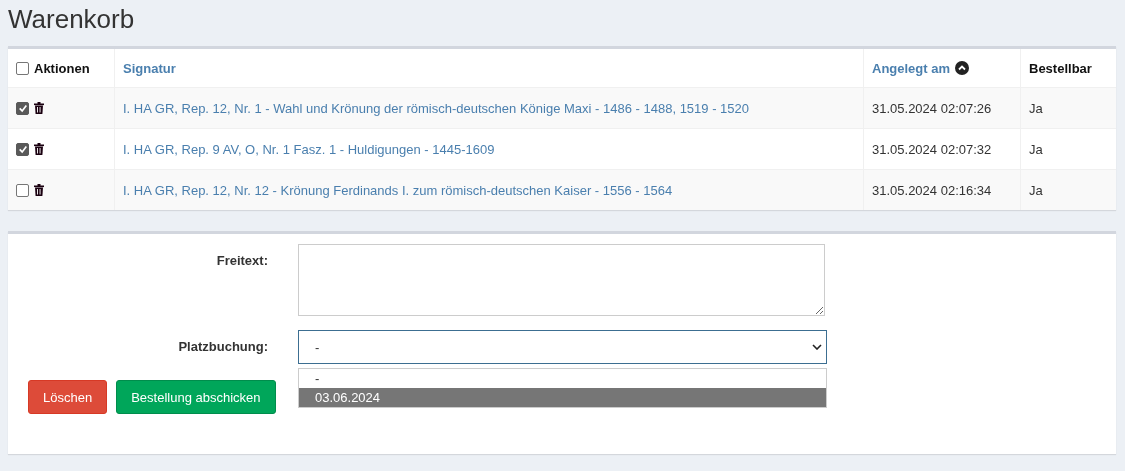  I want to click on select-field: -, so click(562, 347).